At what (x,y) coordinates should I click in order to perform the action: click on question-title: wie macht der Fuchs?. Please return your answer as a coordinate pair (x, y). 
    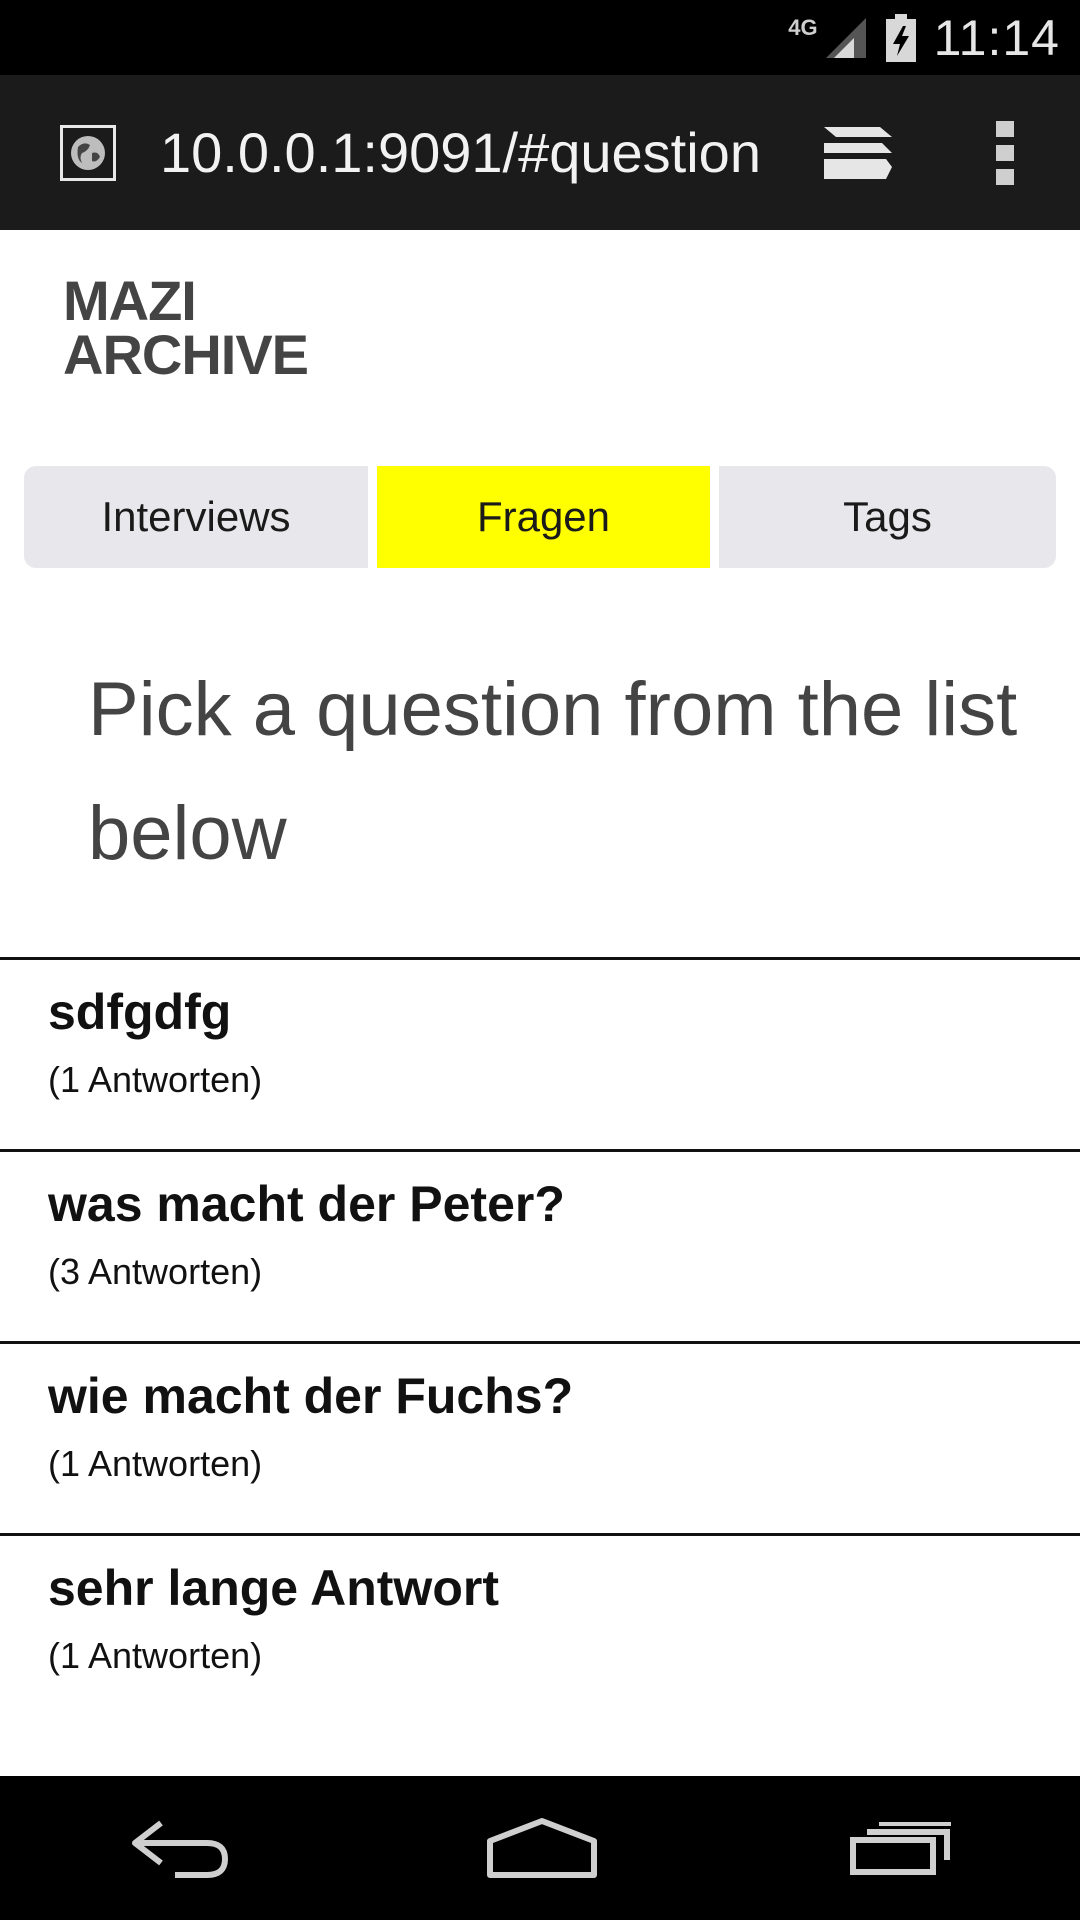
    Looking at the image, I should click on (564, 1396).